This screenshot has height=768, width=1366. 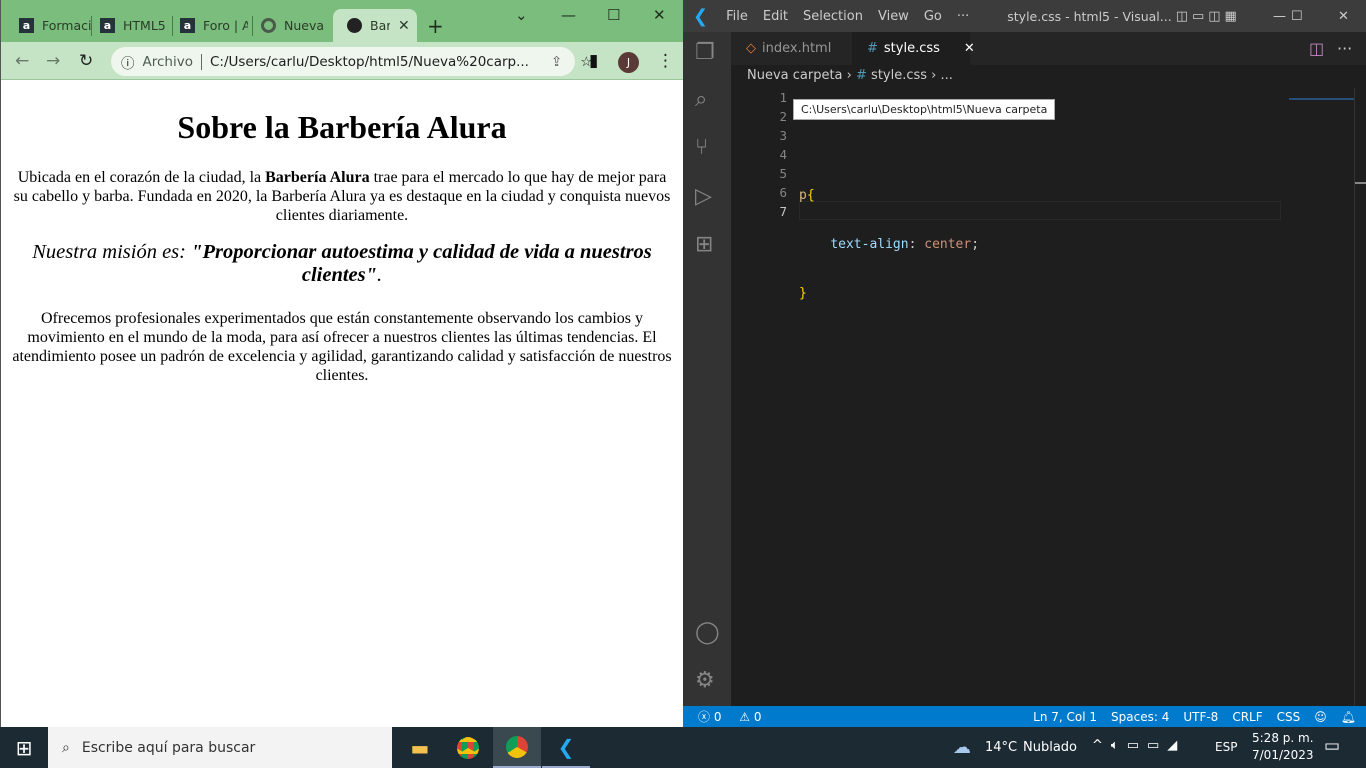 What do you see at coordinates (1320, 717) in the screenshot?
I see `feedback-icon: ☺` at bounding box center [1320, 717].